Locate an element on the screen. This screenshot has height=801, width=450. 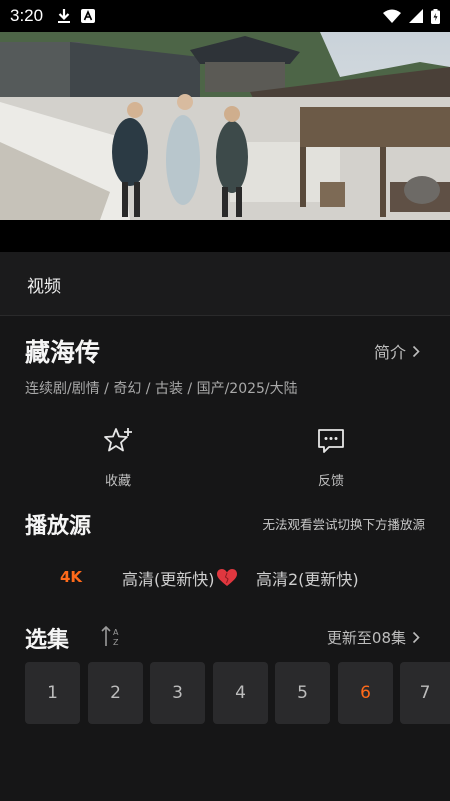
feedback-label: 反馈 is located at coordinates (330, 481).